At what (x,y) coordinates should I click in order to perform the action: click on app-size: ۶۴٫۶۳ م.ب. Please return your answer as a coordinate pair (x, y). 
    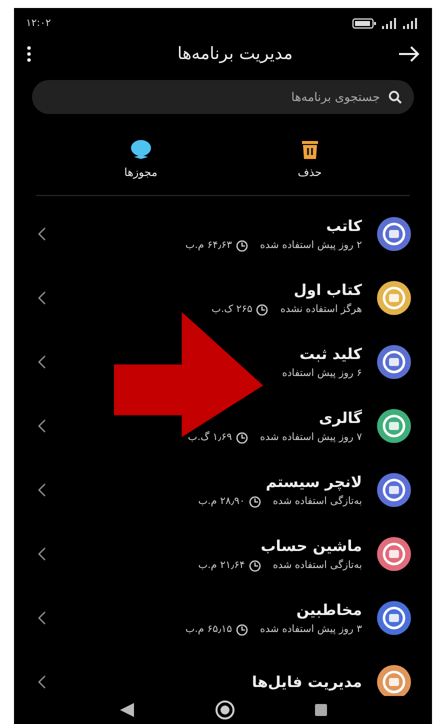
    Looking at the image, I should click on (208, 245).